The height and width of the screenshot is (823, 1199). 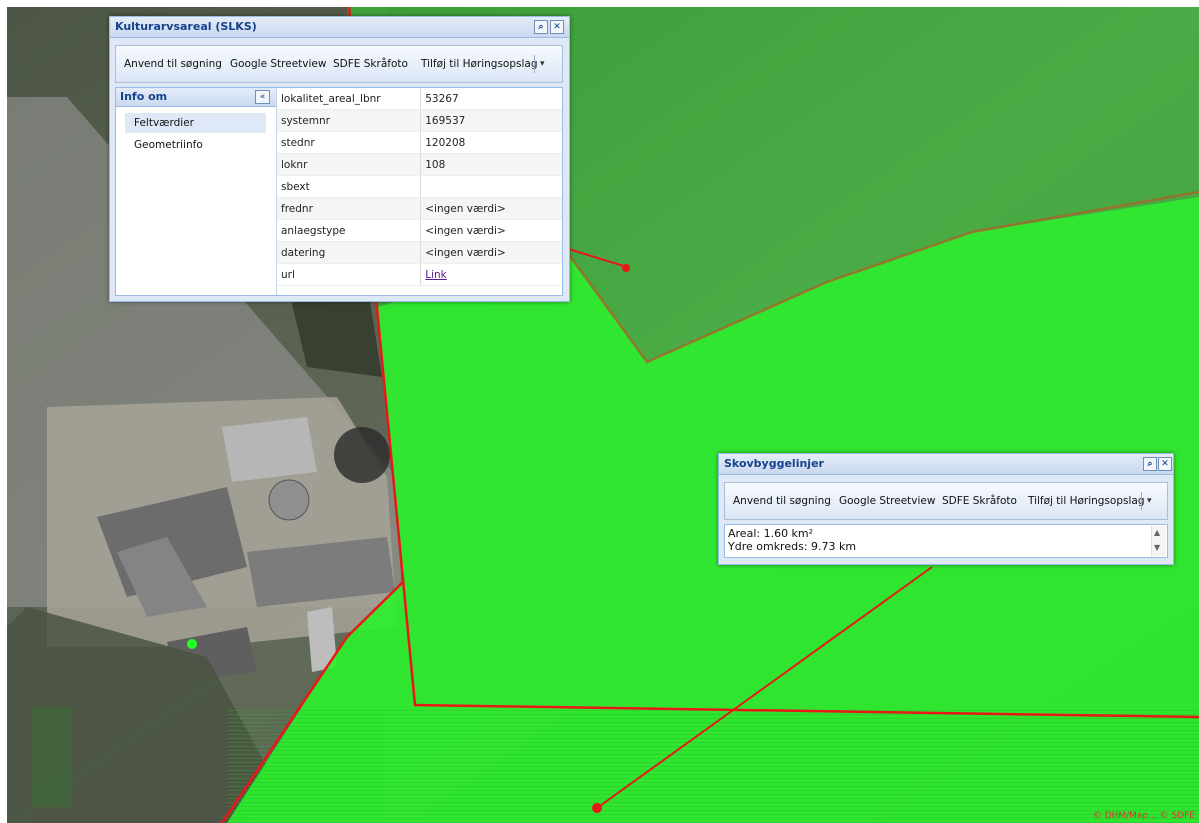 What do you see at coordinates (491, 142) in the screenshot?
I see `field-value: 120208` at bounding box center [491, 142].